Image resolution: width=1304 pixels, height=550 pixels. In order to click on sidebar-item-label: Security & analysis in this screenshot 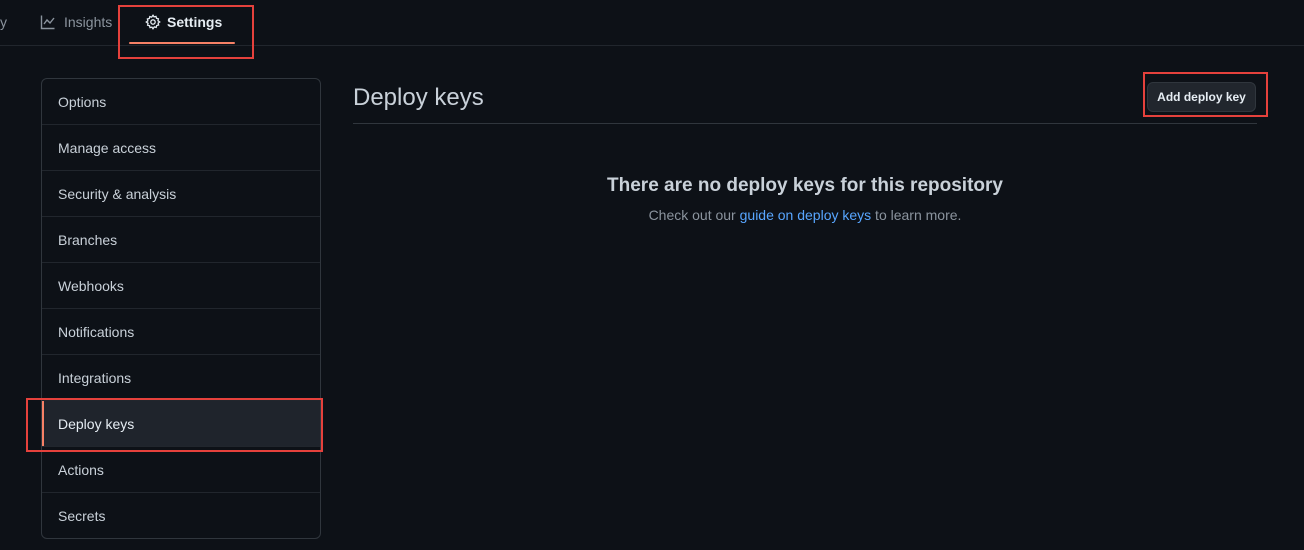, I will do `click(117, 193)`.